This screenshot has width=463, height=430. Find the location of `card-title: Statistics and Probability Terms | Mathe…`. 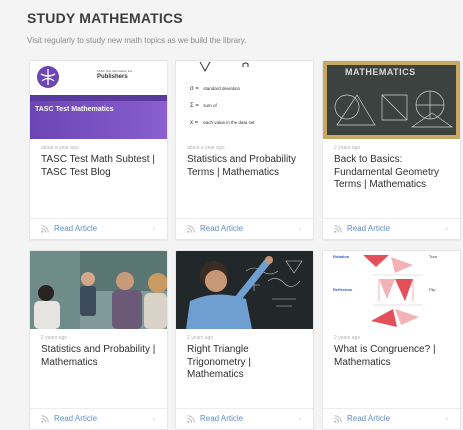

card-title: Statistics and Probability Terms | Mathe… is located at coordinates (246, 166).